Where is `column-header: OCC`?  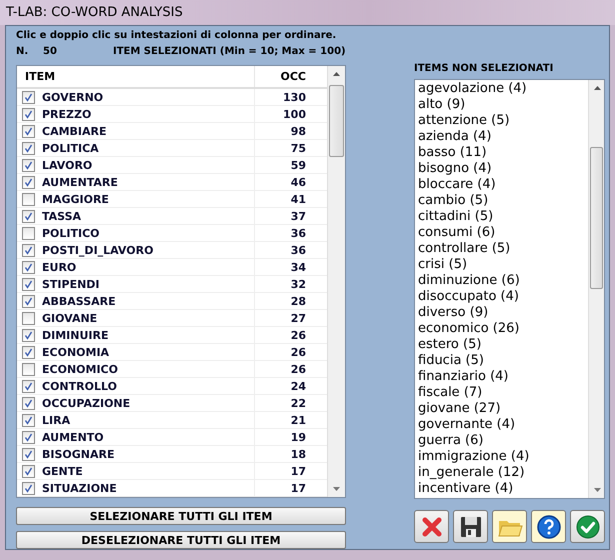
column-header: OCC is located at coordinates (283, 76).